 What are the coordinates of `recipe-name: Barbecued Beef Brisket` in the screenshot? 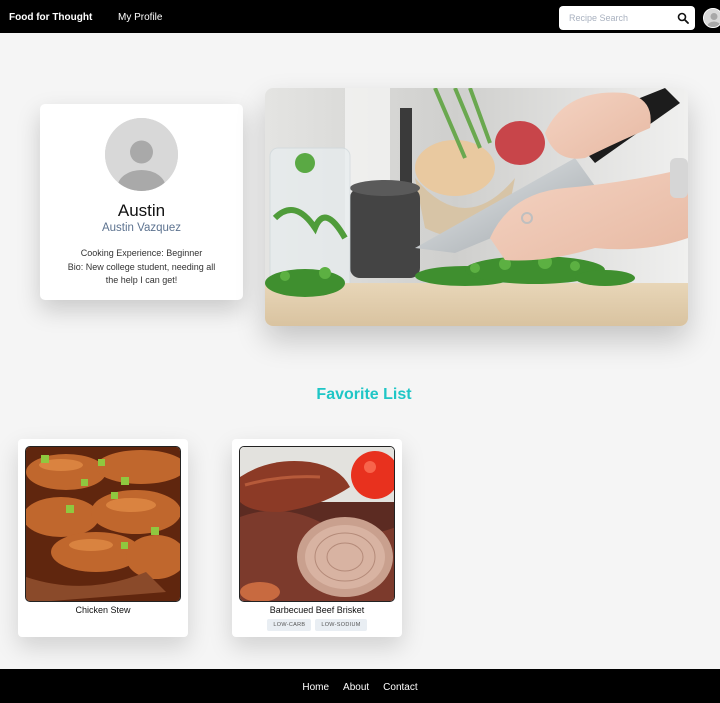 It's located at (317, 610).